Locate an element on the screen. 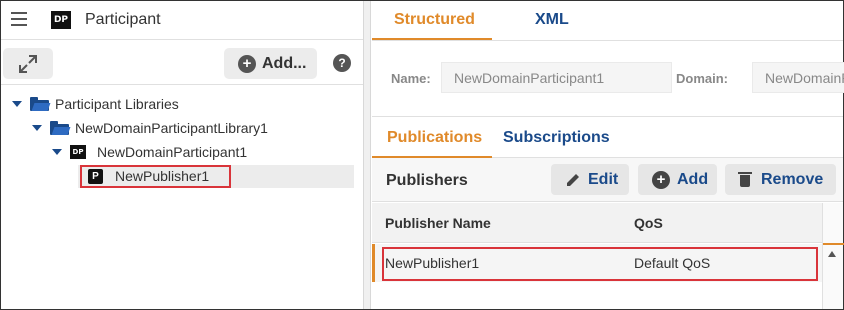  view-tabs: Structured XML is located at coordinates (607, 21).